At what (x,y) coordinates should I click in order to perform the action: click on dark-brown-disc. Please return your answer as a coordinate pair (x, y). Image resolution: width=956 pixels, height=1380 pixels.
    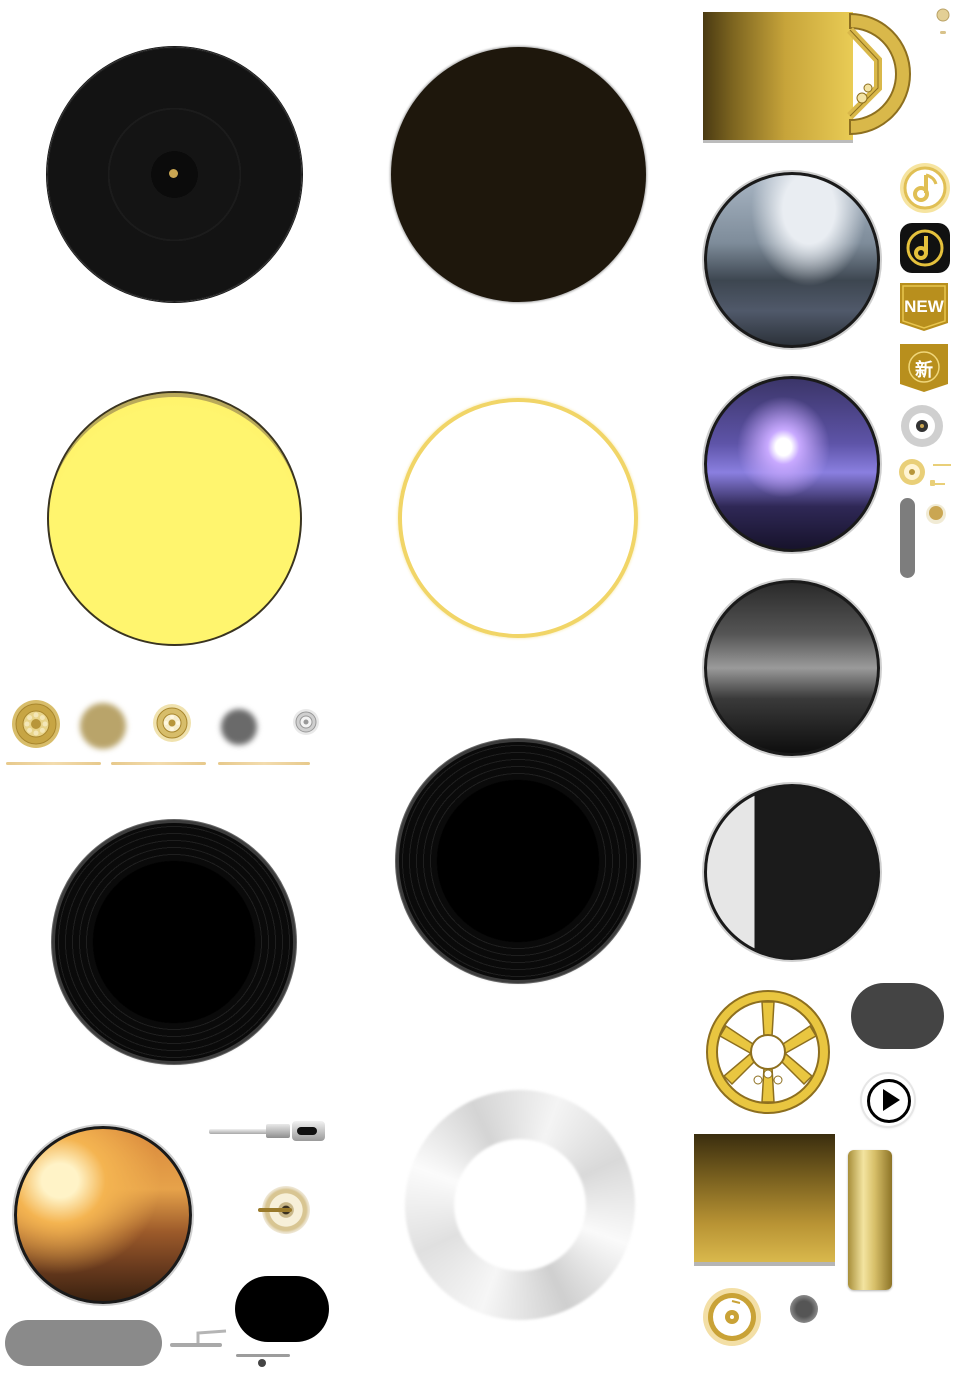
    Looking at the image, I should click on (518, 174).